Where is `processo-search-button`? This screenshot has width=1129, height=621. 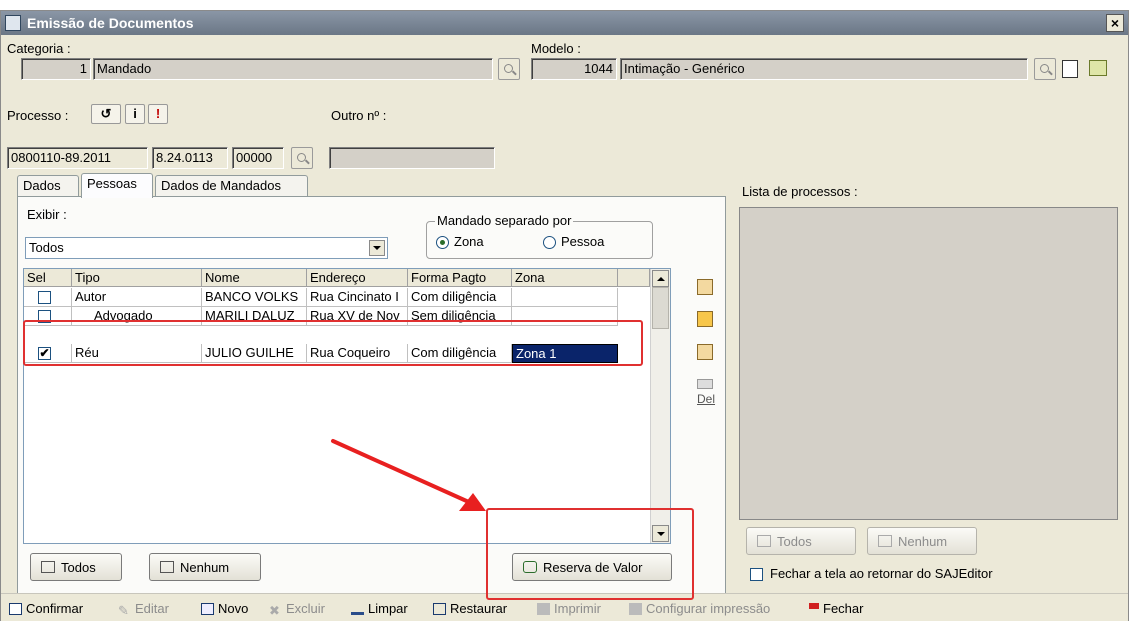
processo-search-button is located at coordinates (302, 158).